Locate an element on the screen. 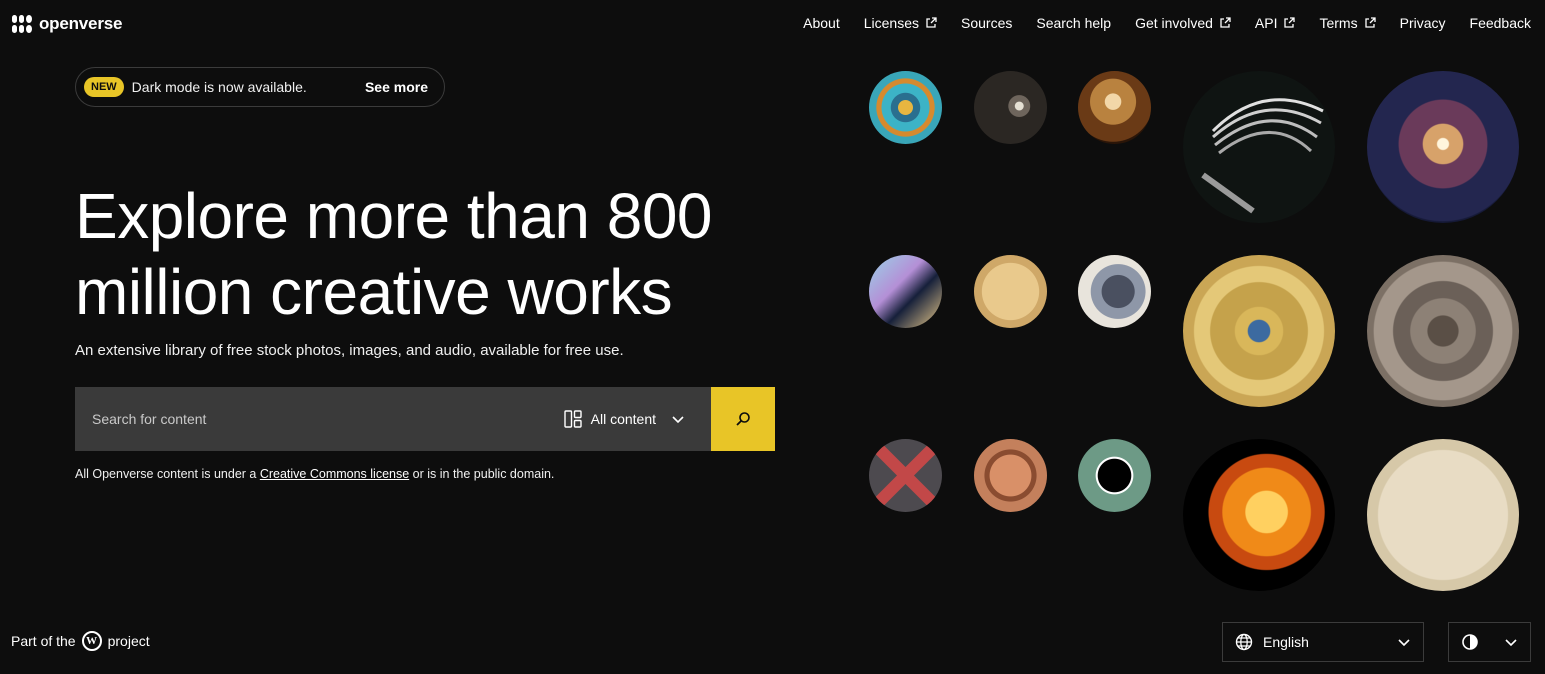 This screenshot has height=674, width=1545. wordpress-icon: W is located at coordinates (91, 641).